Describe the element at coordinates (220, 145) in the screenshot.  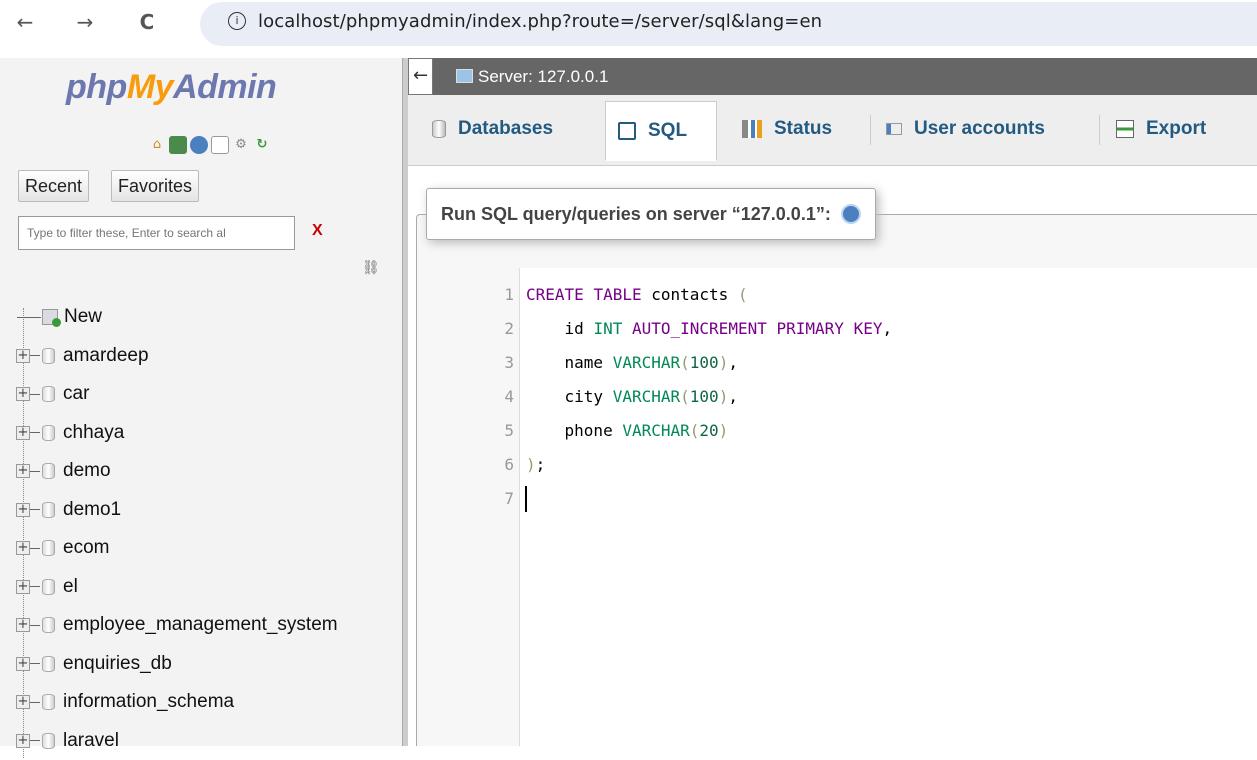
I see `docs-icon` at that location.